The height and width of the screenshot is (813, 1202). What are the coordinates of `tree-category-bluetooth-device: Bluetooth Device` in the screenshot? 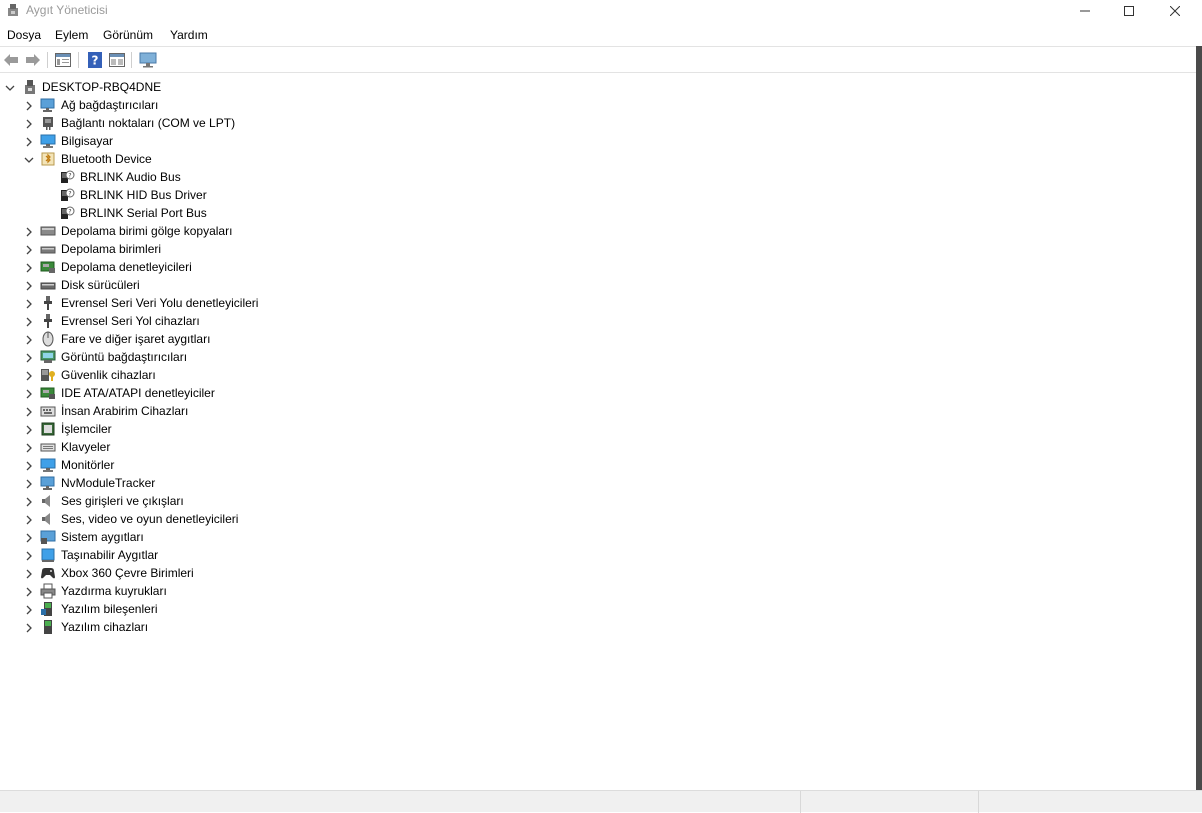 It's located at (300, 159).